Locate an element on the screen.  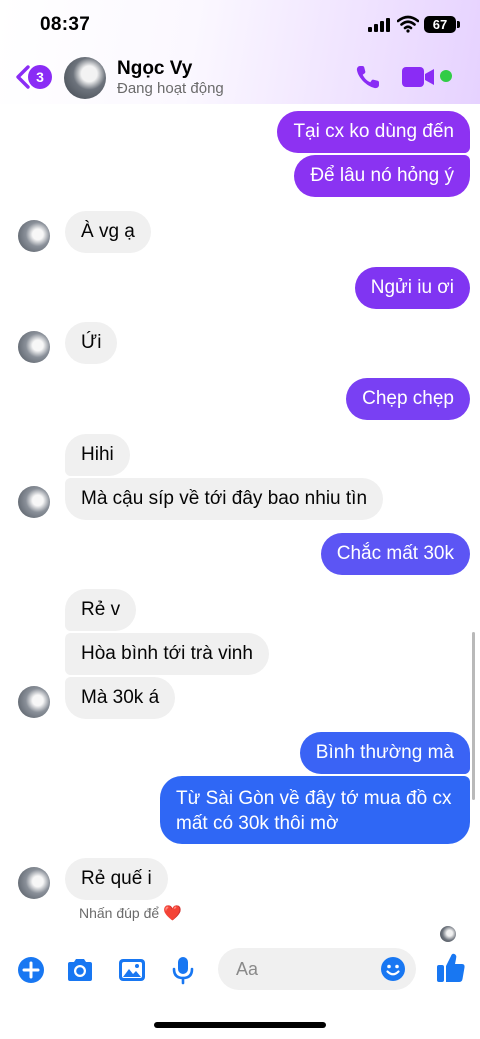
wifi-icon is located at coordinates (408, 24).